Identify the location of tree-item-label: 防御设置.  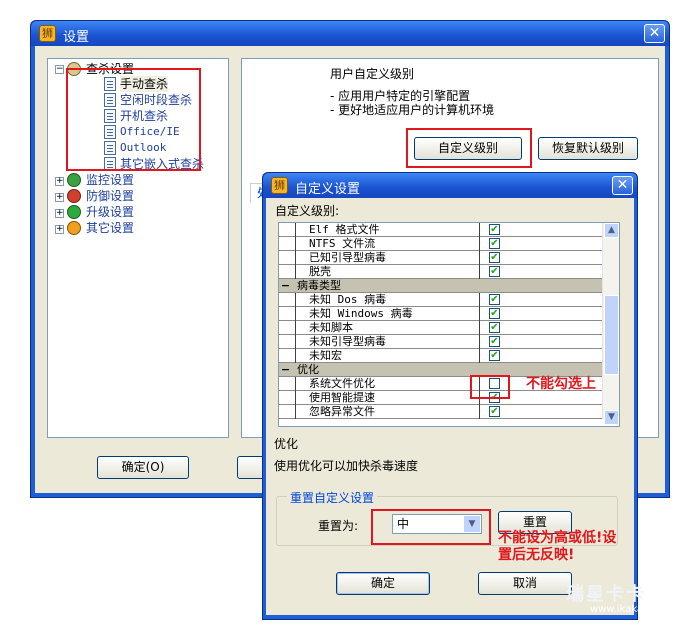
(110, 196).